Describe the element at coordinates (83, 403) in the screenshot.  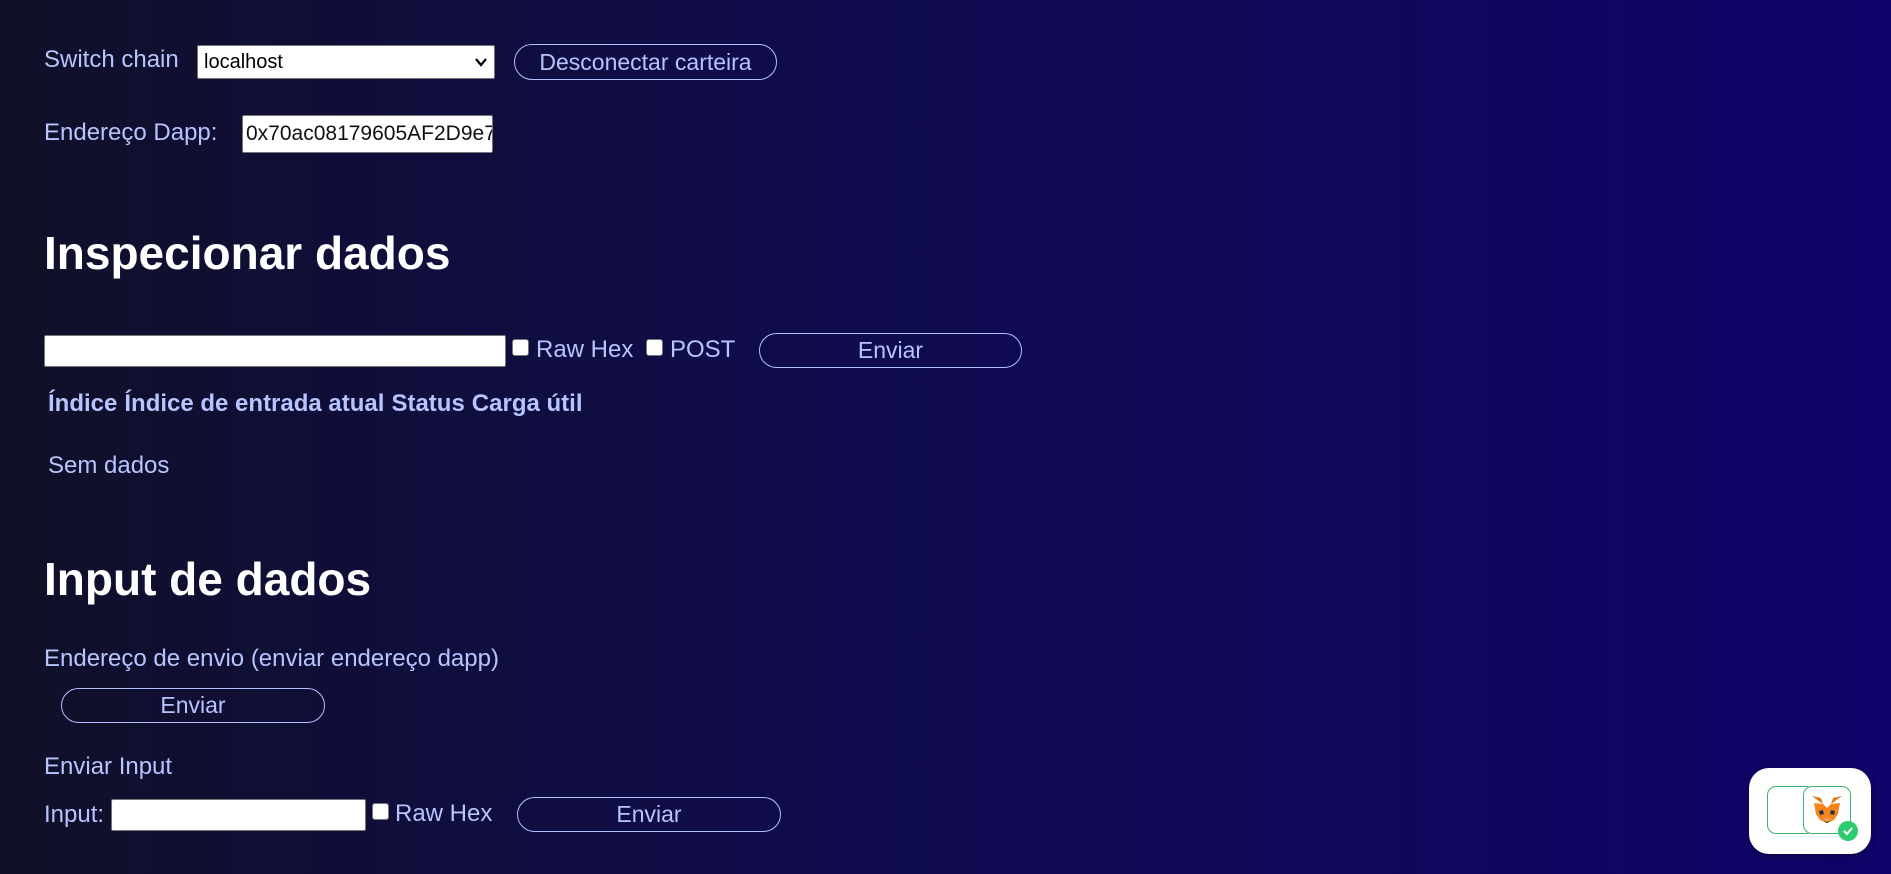
I see `th-index: Índice` at that location.